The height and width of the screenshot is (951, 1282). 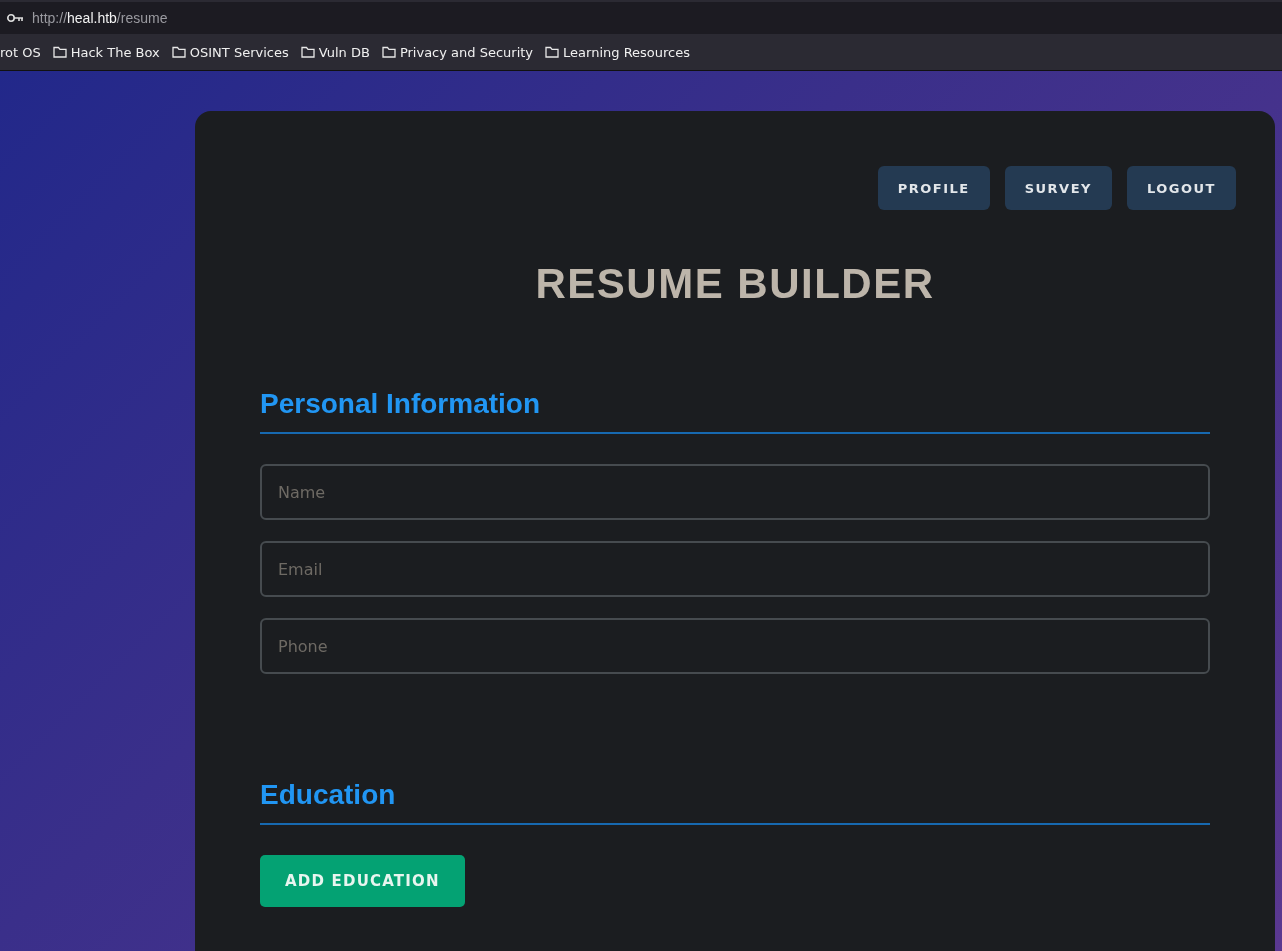 What do you see at coordinates (735, 646) in the screenshot?
I see `input-field: Phone` at bounding box center [735, 646].